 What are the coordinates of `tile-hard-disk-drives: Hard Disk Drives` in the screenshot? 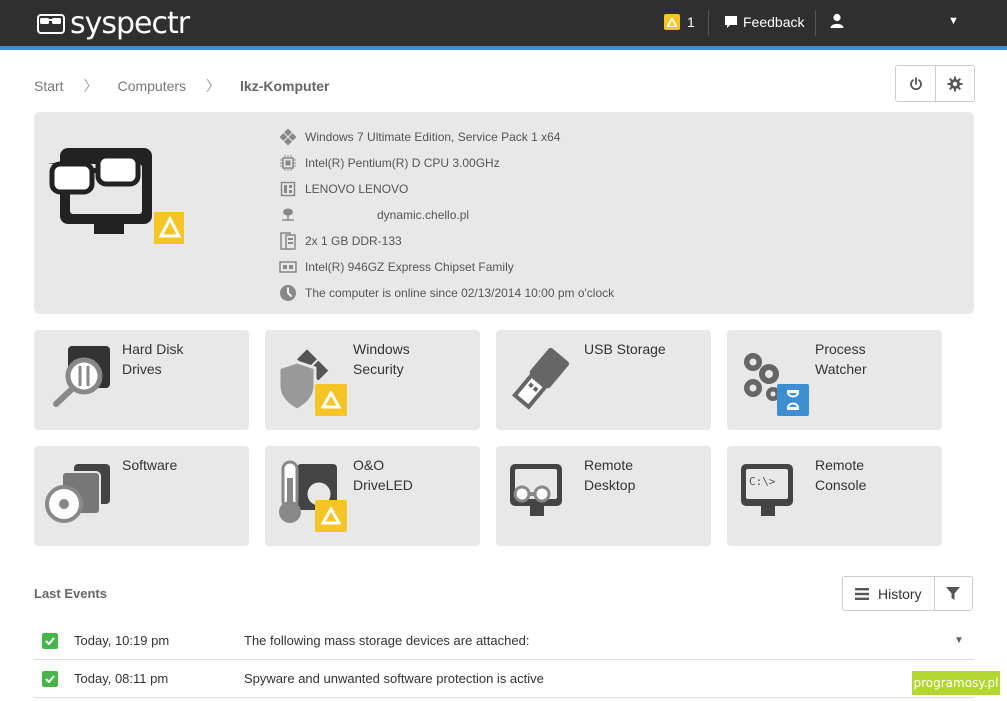 It's located at (141, 380).